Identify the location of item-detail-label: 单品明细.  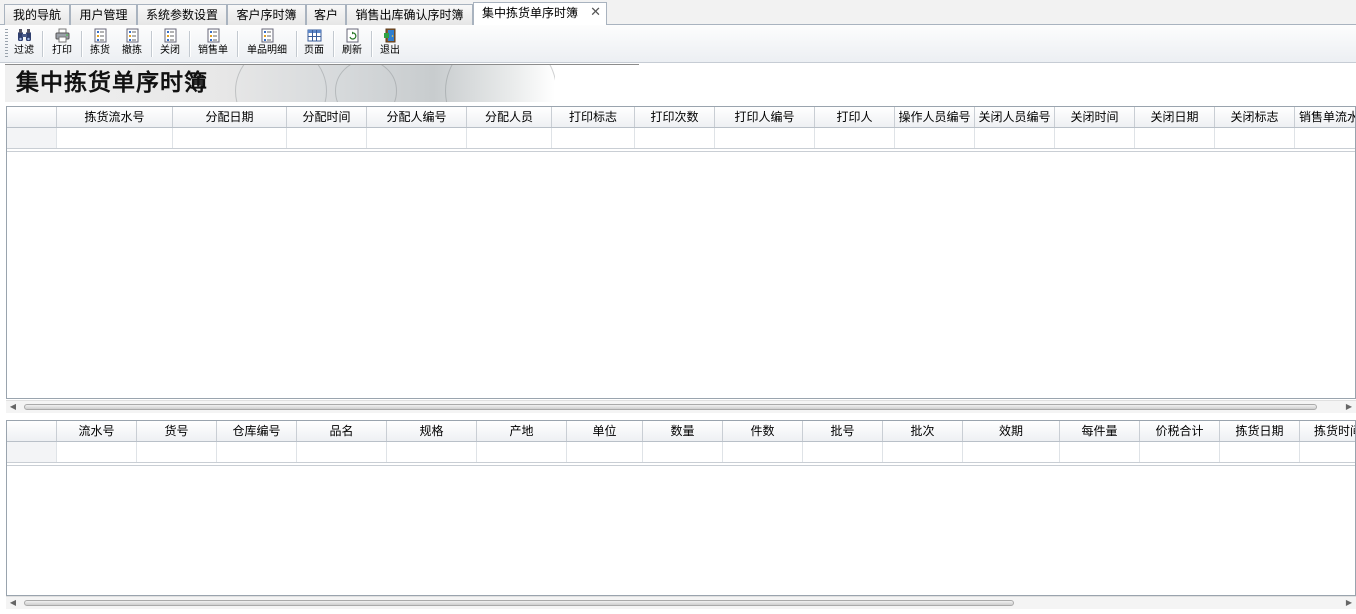
(267, 50).